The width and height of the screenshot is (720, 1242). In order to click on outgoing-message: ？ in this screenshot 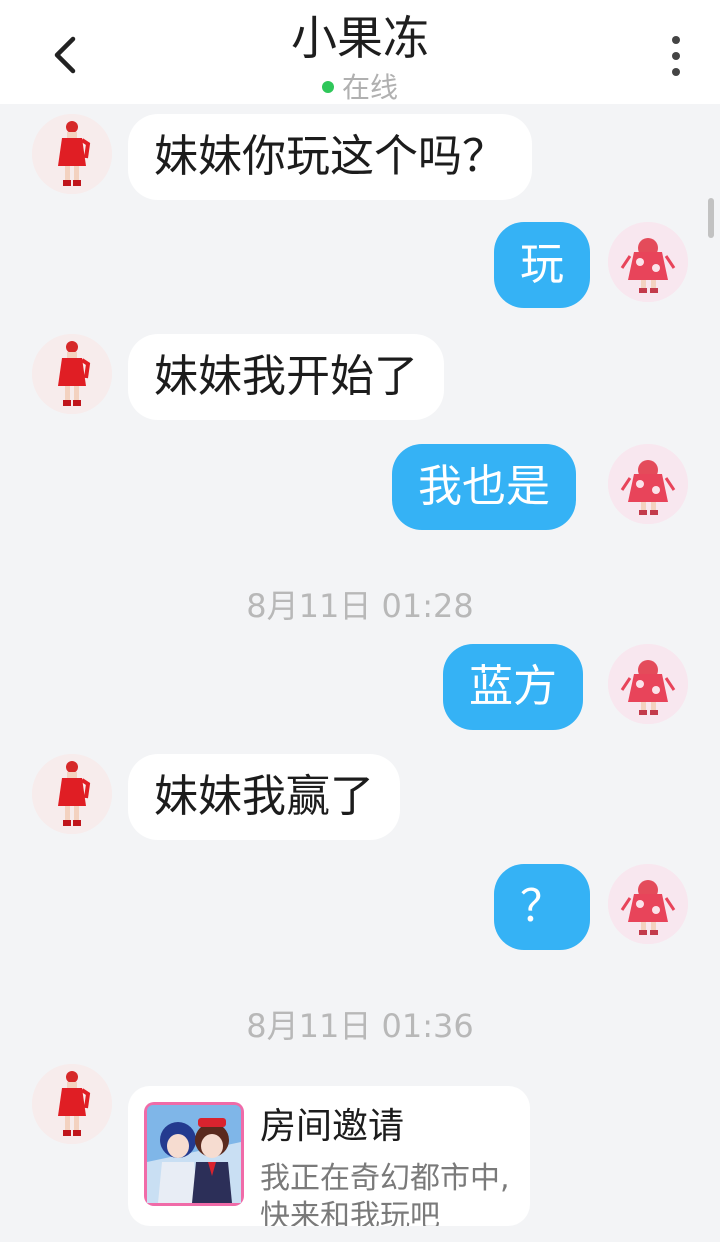, I will do `click(542, 907)`.